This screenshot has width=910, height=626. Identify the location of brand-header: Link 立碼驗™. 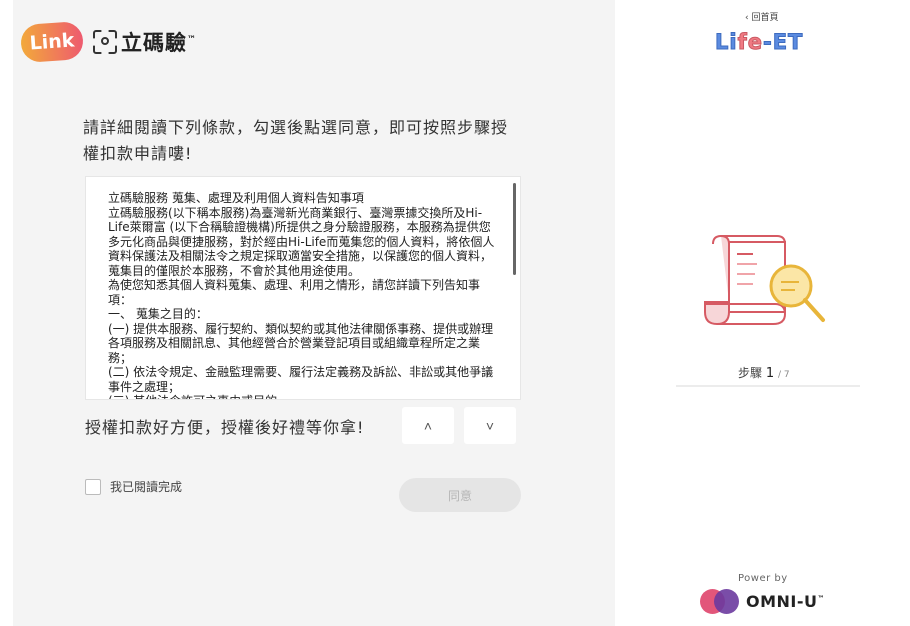
(108, 42).